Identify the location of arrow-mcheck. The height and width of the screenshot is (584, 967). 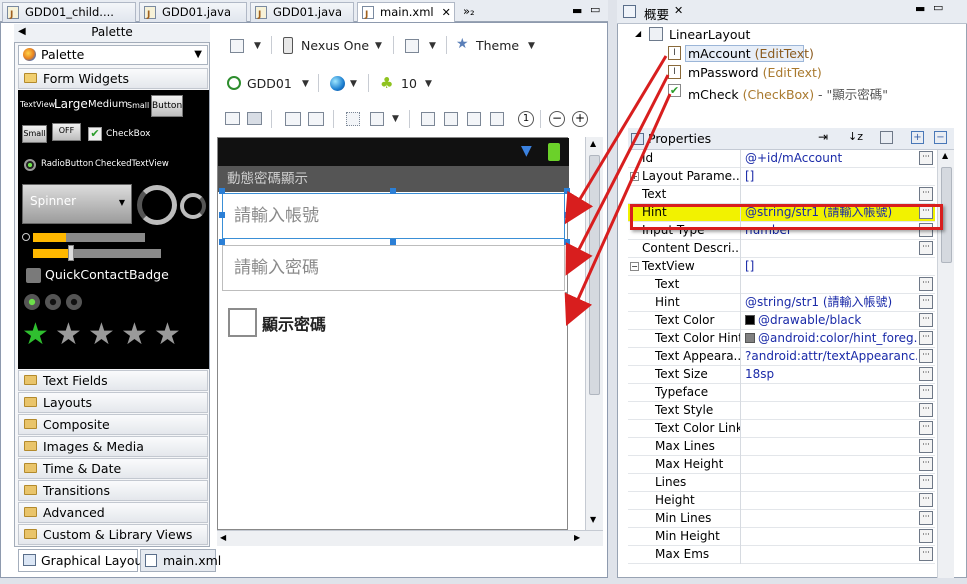
(618, 209).